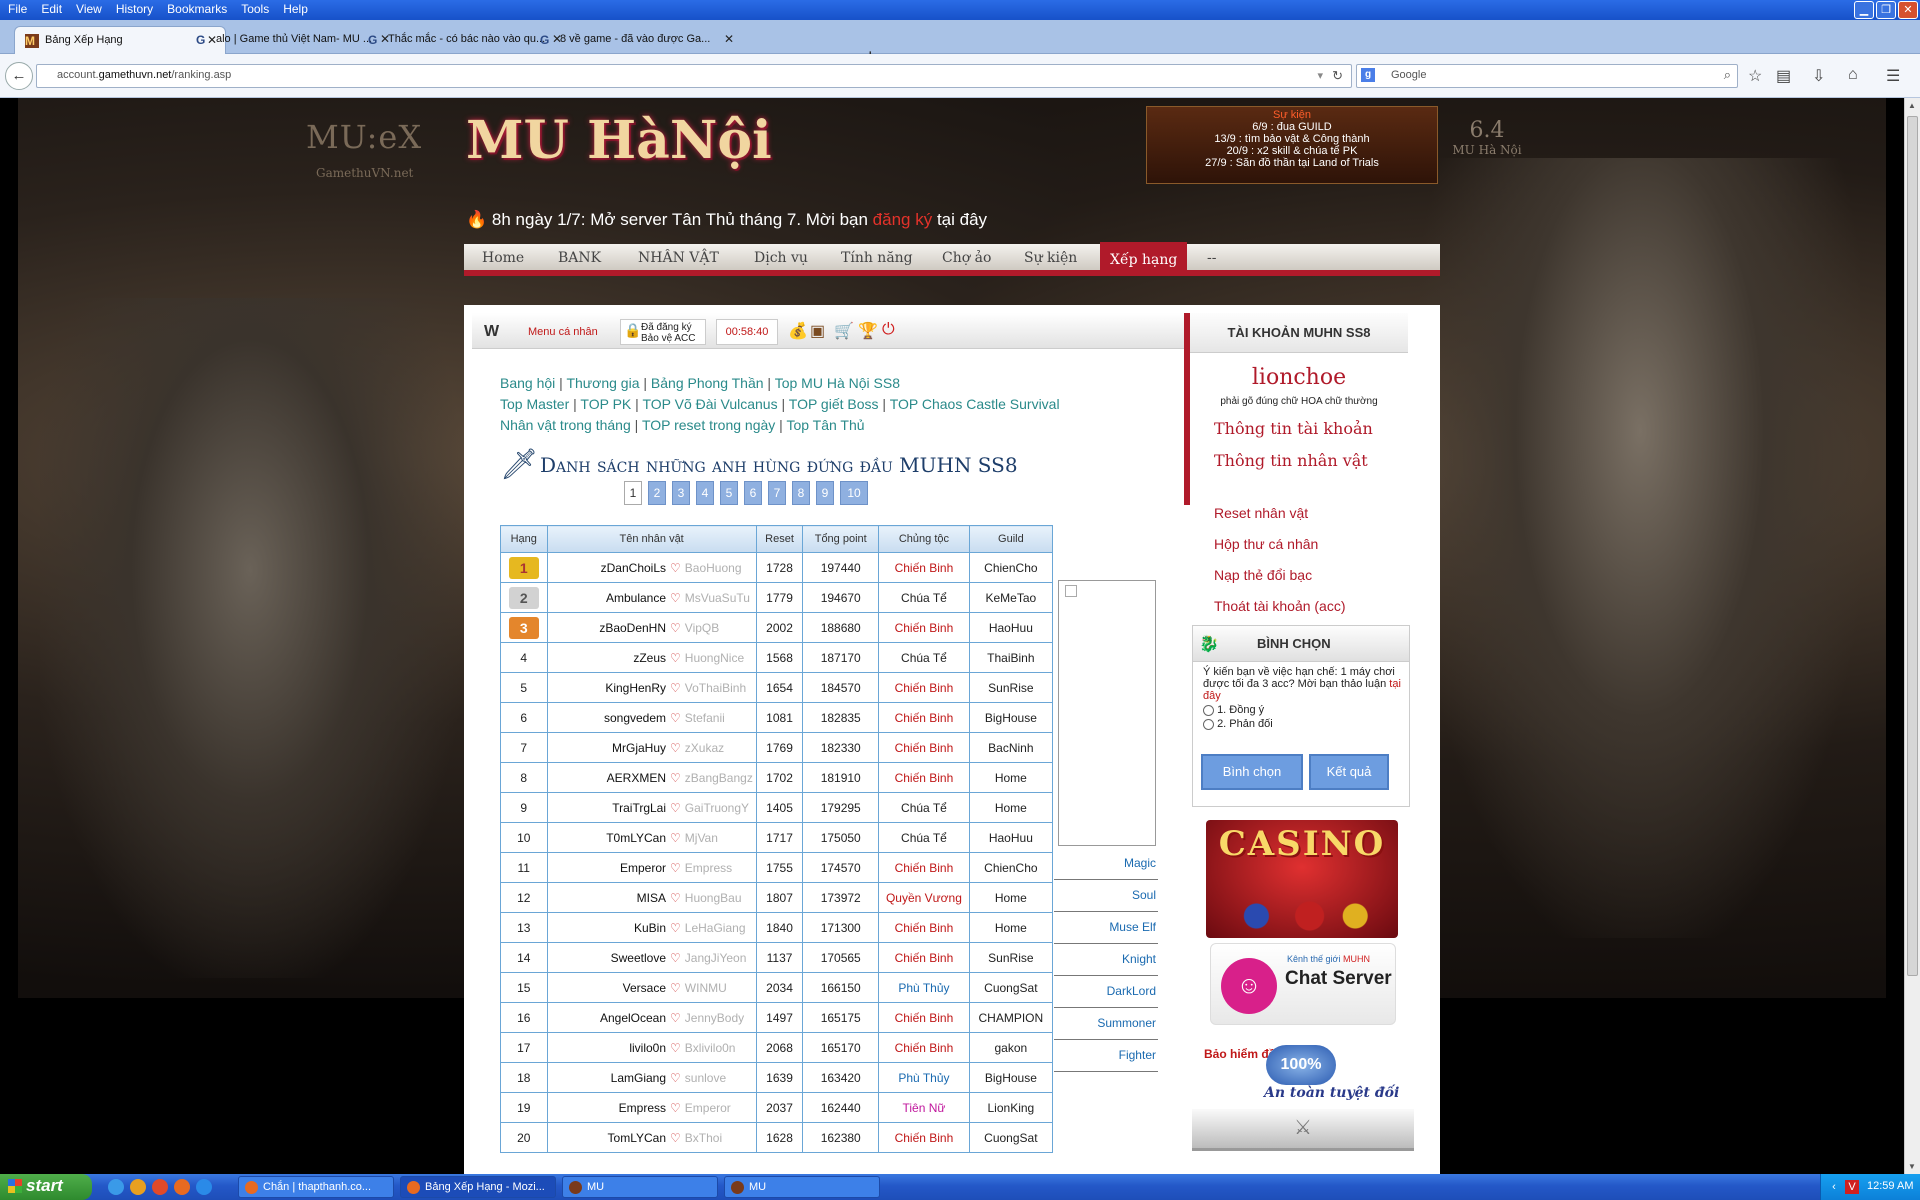 The height and width of the screenshot is (1200, 1920). What do you see at coordinates (579, 258) in the screenshot?
I see `nav-bank: BANK` at bounding box center [579, 258].